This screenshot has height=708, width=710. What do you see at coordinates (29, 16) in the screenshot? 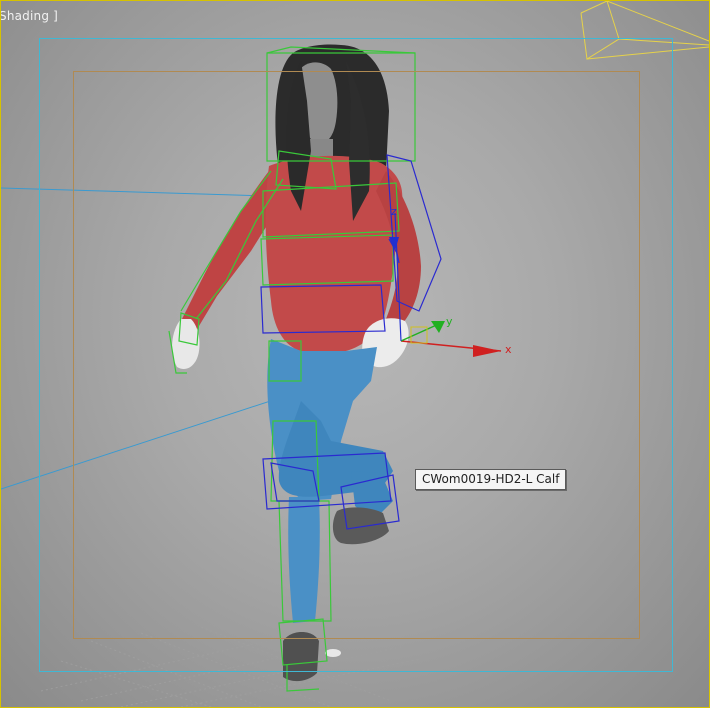
I see `viewport-shading-label: Shading ]` at bounding box center [29, 16].